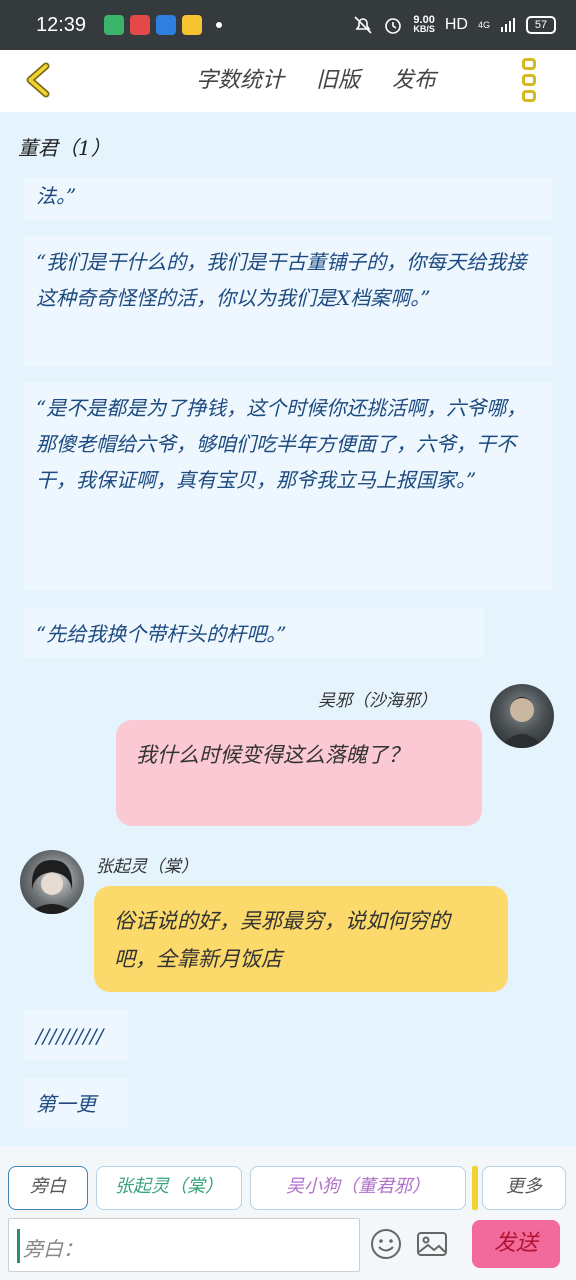  What do you see at coordinates (299, 773) in the screenshot?
I see `message-bubble: 我什么时候变得这么落魄了？` at bounding box center [299, 773].